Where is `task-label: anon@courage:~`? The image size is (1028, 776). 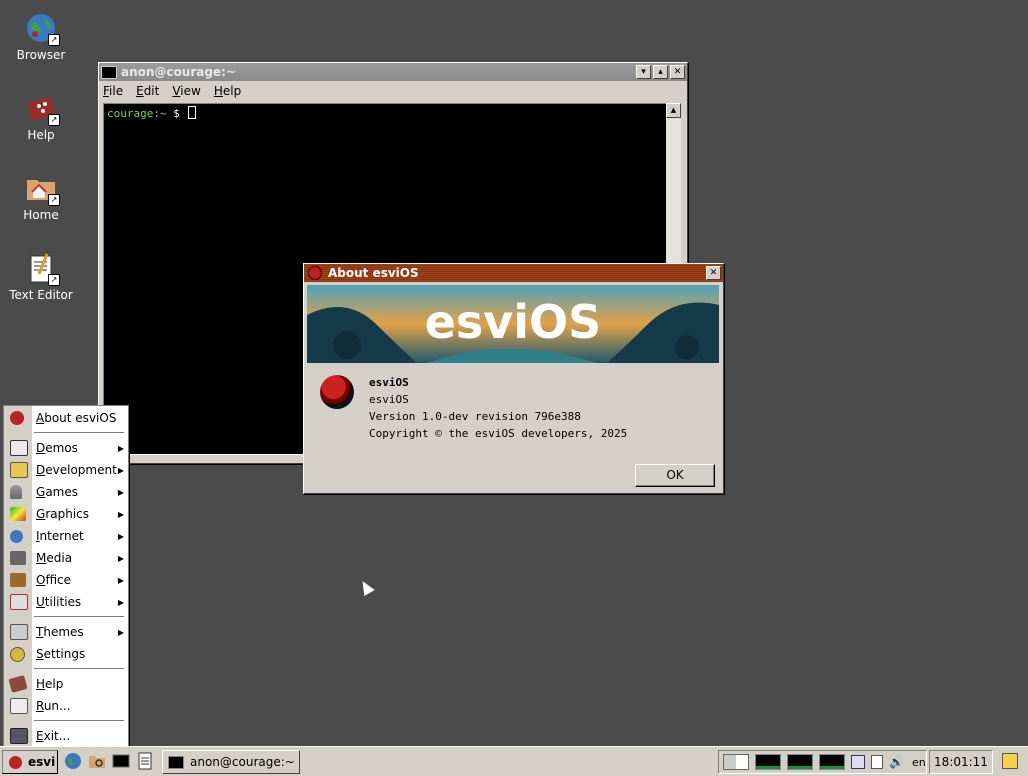 task-label: anon@courage:~ is located at coordinates (242, 762).